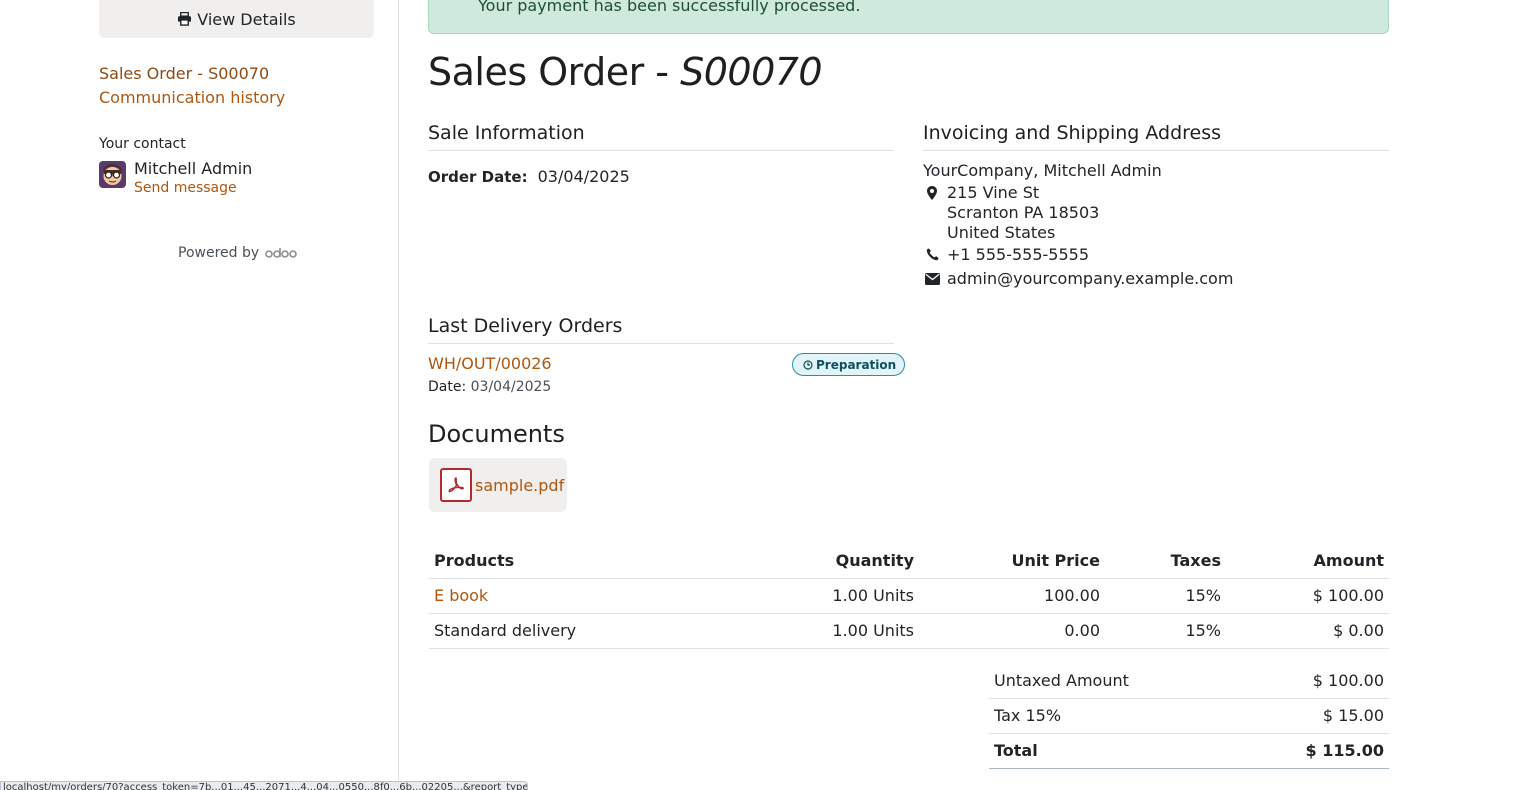 The width and height of the screenshot is (1532, 790). What do you see at coordinates (1018, 254) in the screenshot?
I see `address-phone: +1 555-555-5555` at bounding box center [1018, 254].